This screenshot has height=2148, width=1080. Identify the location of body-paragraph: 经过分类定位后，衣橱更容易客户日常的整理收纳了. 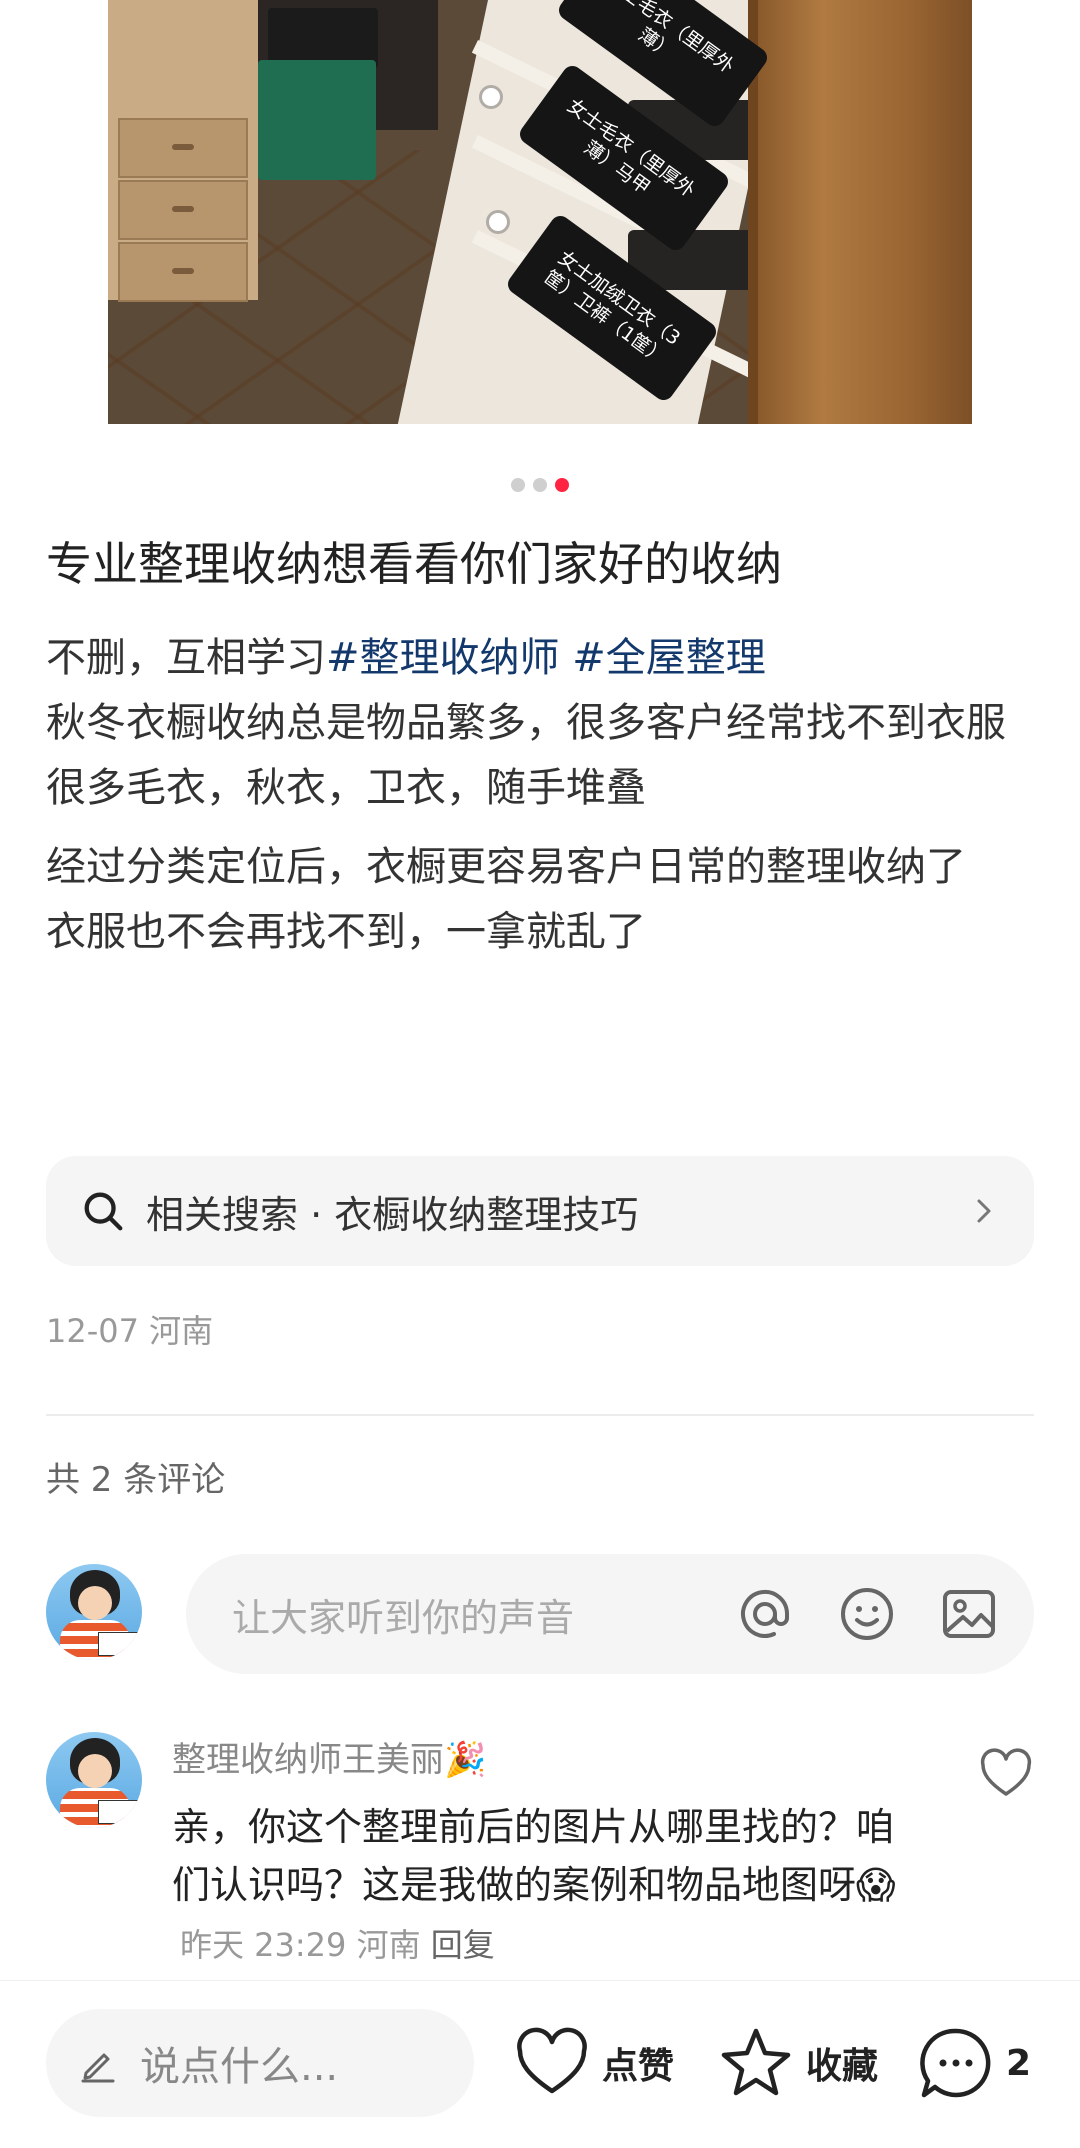
(506, 867).